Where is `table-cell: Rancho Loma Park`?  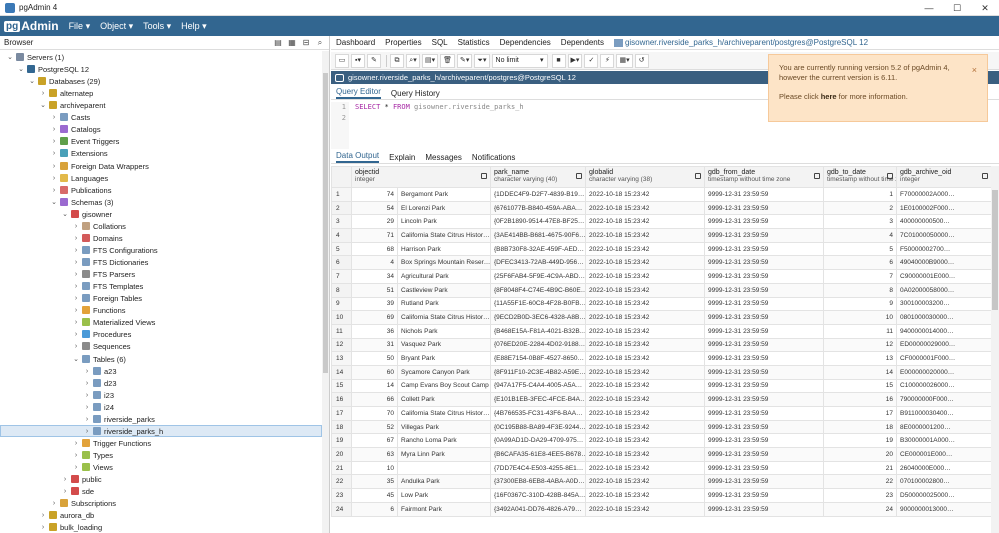 table-cell: Rancho Loma Park is located at coordinates (444, 441).